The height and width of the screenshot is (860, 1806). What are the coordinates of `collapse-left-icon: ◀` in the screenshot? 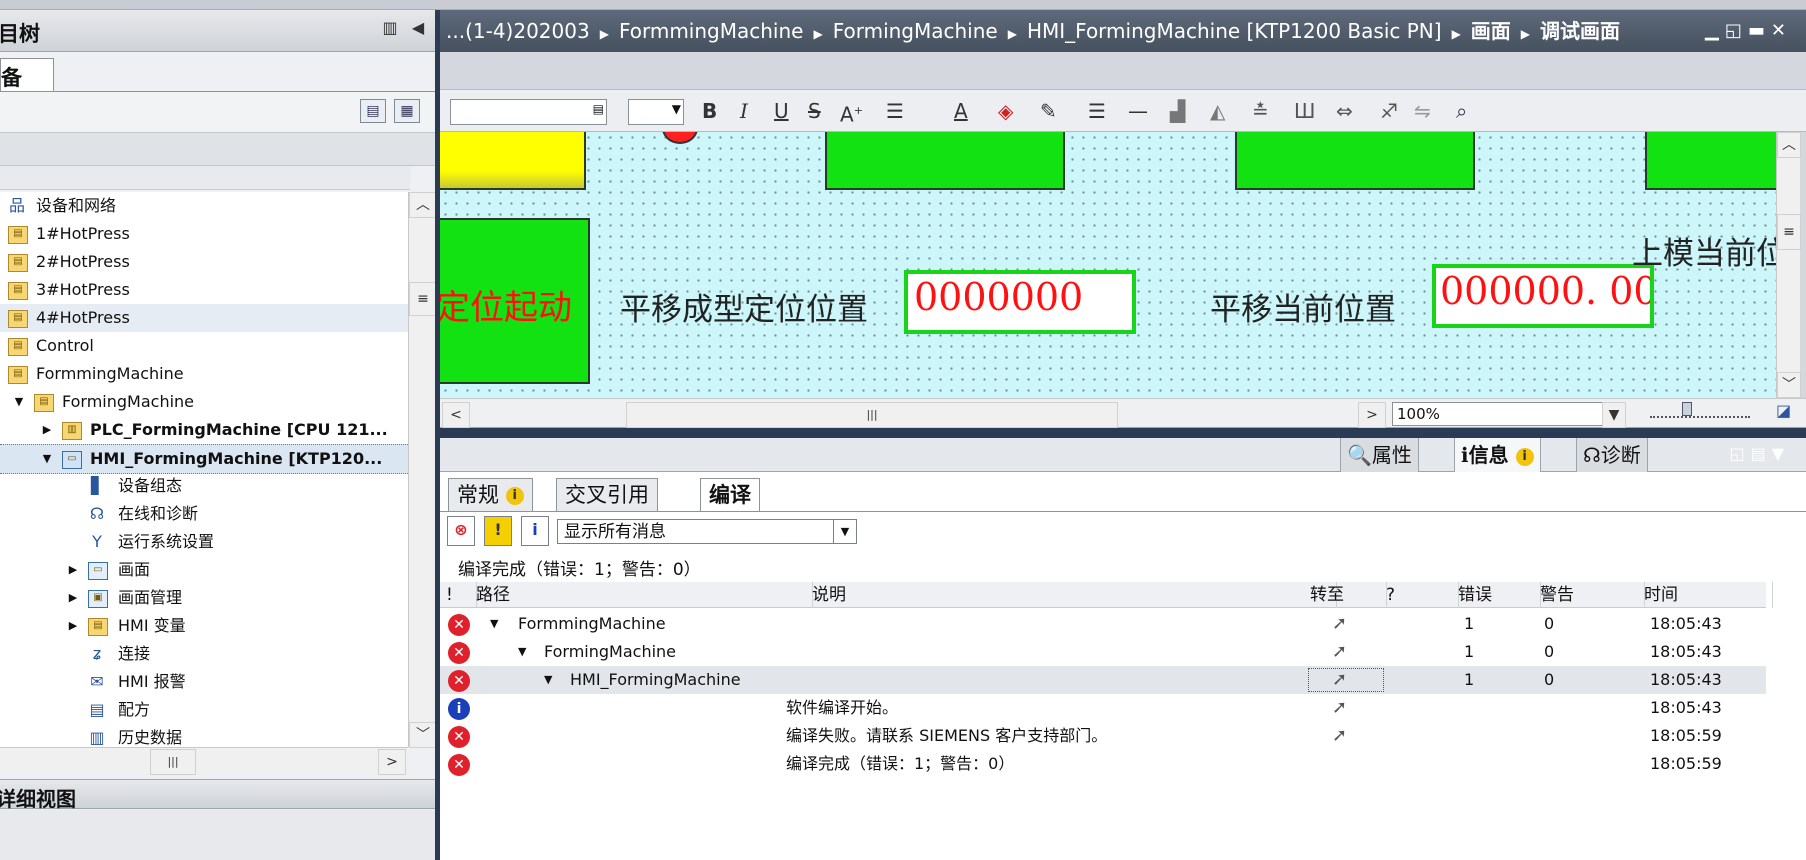 It's located at (418, 29).